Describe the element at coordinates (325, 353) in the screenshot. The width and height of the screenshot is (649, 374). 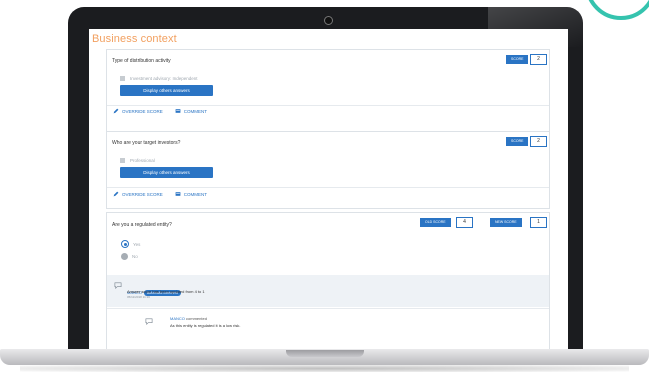
I see `laptop-base-notch` at that location.